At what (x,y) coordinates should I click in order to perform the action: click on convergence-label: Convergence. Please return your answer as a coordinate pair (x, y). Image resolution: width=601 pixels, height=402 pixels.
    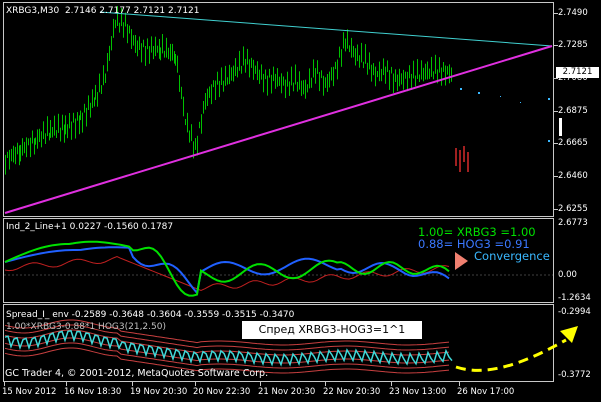
    Looking at the image, I should click on (512, 256).